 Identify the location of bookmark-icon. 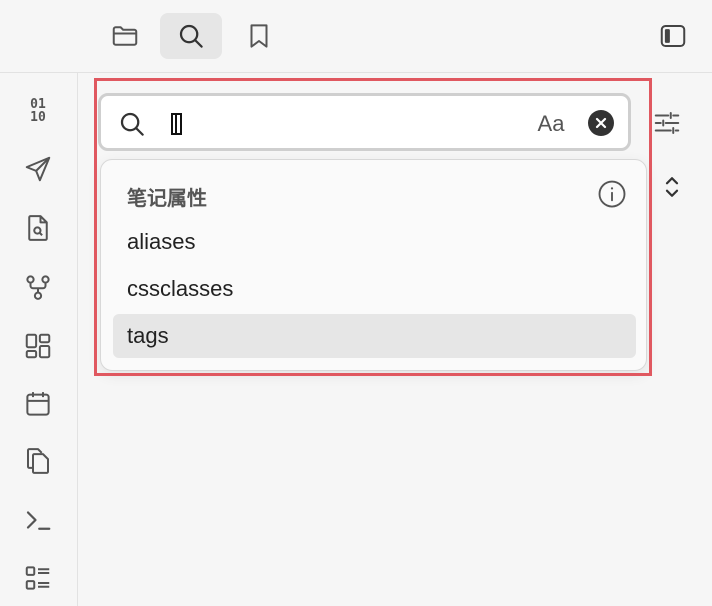
(259, 36).